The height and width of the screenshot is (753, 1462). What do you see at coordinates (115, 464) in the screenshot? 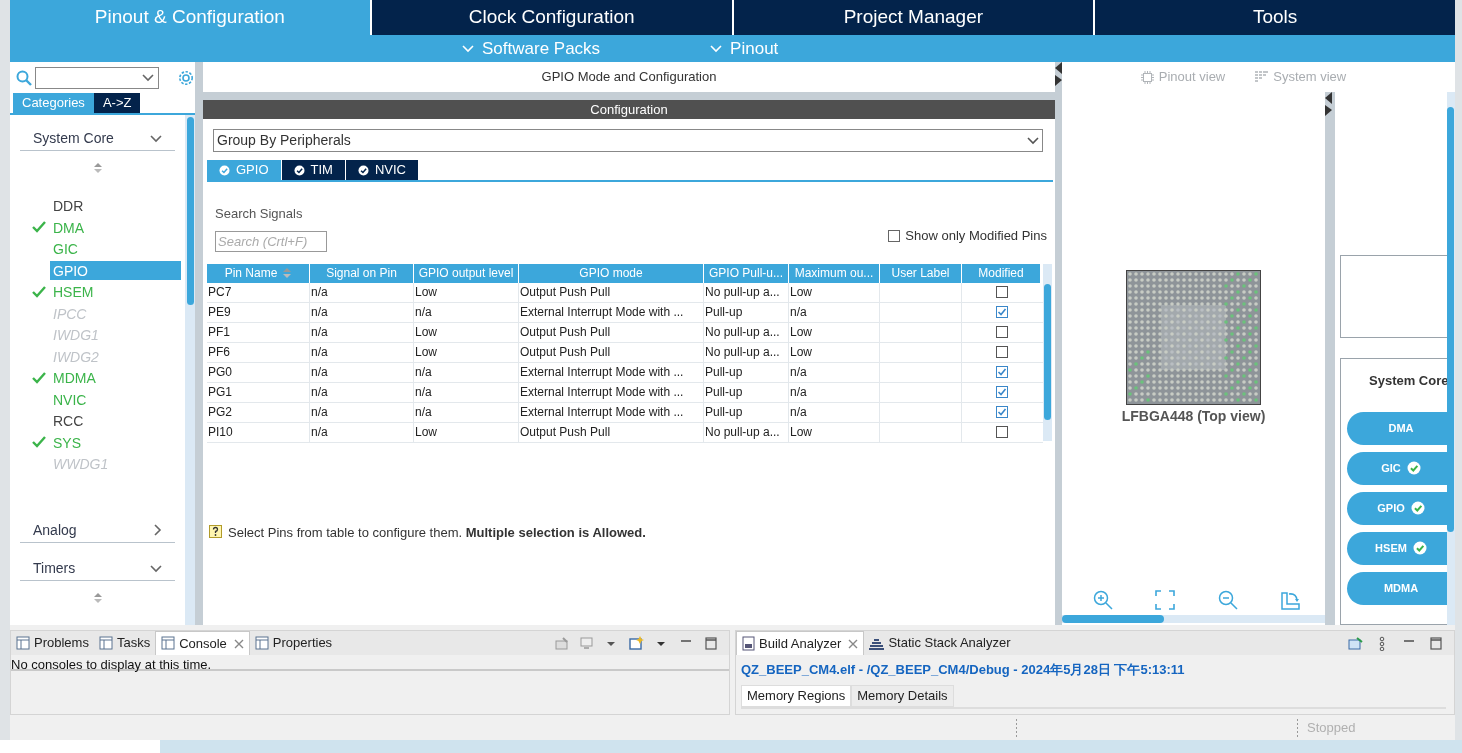
I see `peripheral-item: WWDG1` at bounding box center [115, 464].